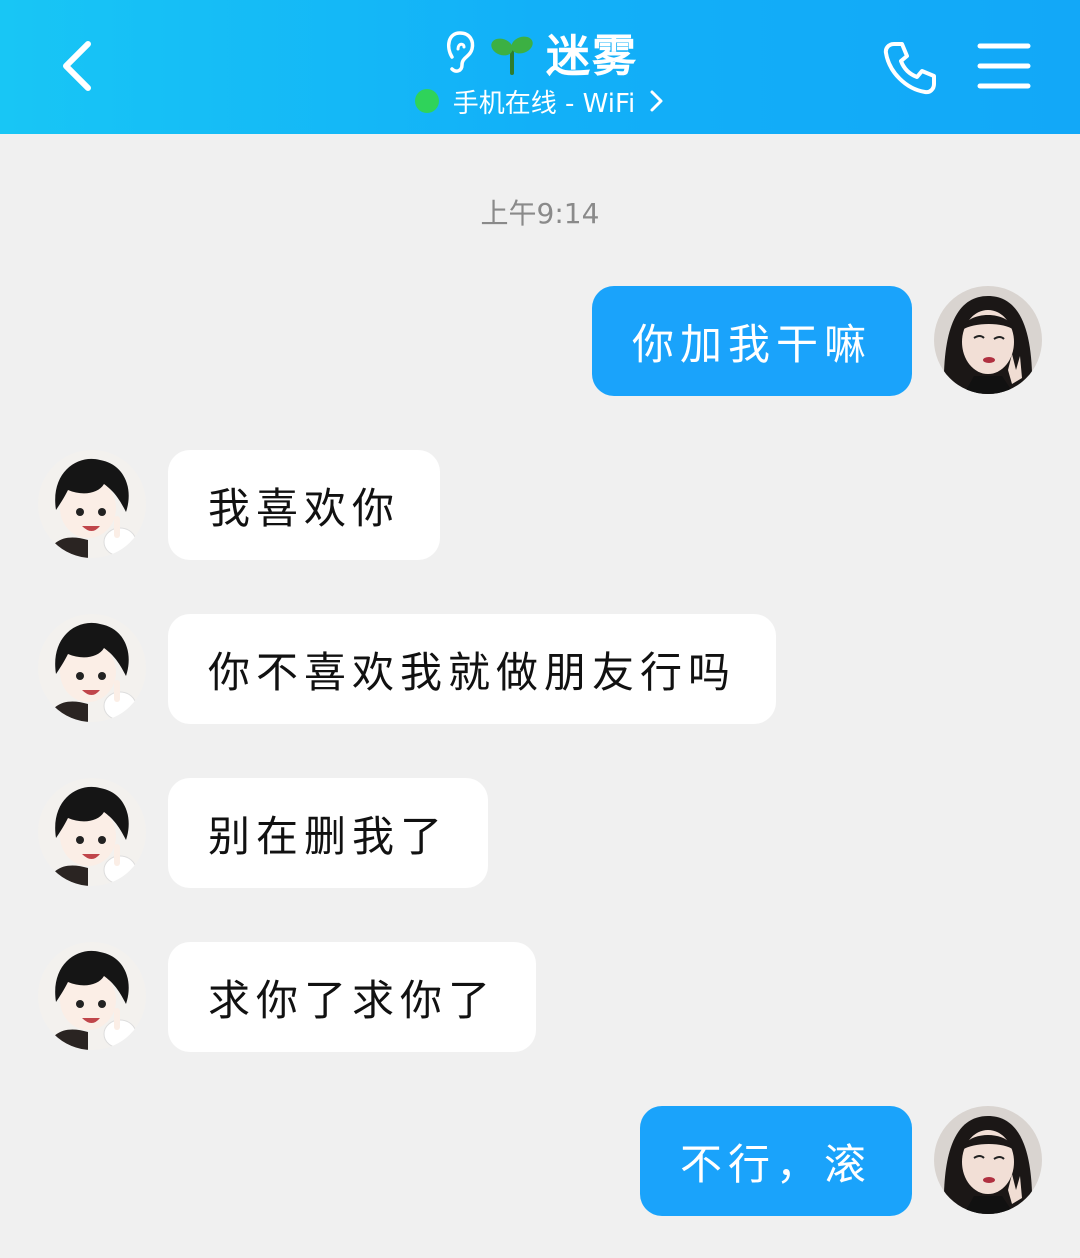 This screenshot has height=1258, width=1080. What do you see at coordinates (540, 213) in the screenshot?
I see `message-timestamp: 上午9:14` at bounding box center [540, 213].